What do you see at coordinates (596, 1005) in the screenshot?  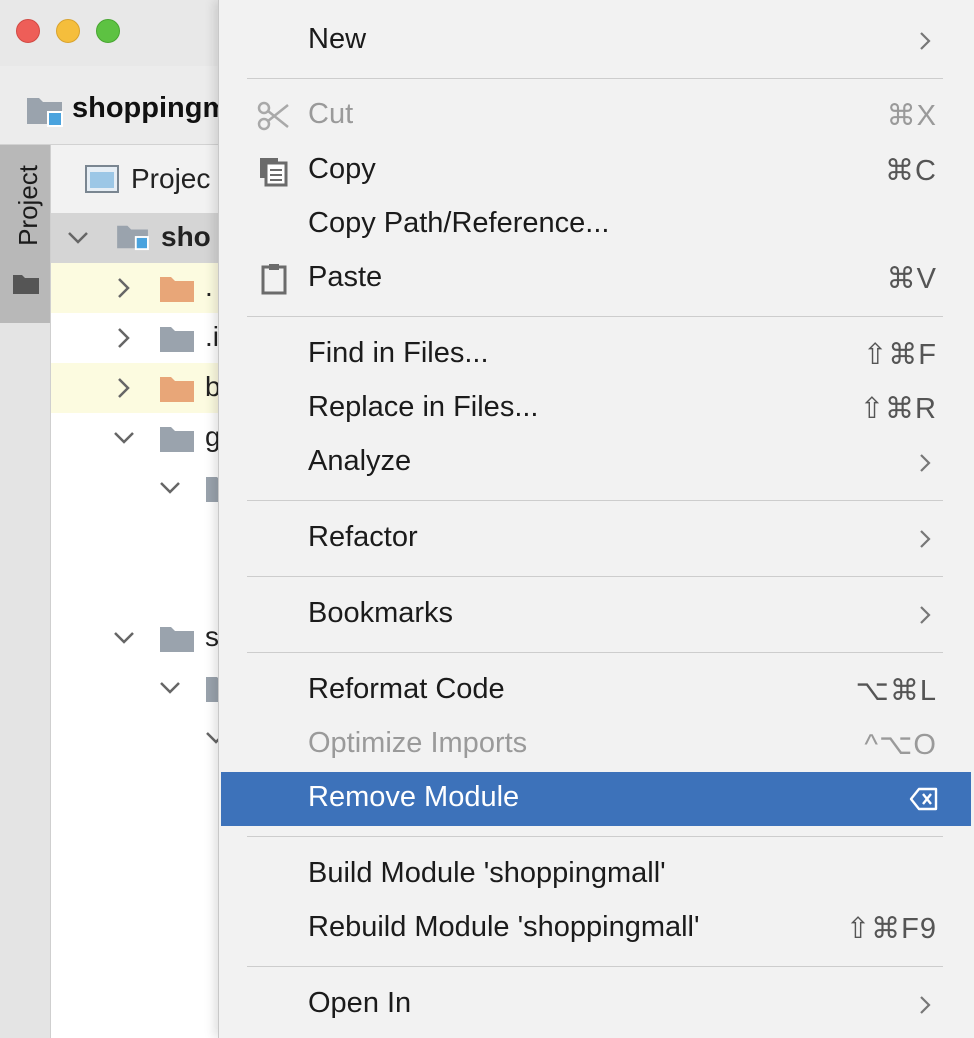 I see `menu-item-open-in: Open In` at bounding box center [596, 1005].